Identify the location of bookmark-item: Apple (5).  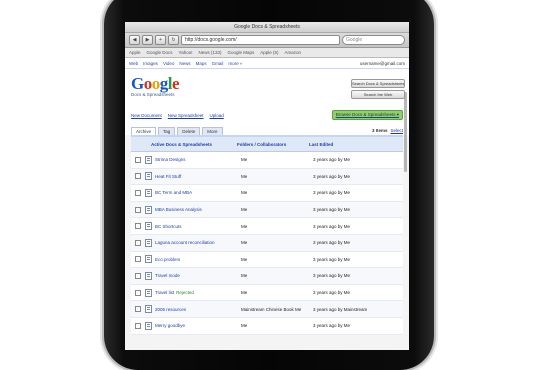
(269, 52).